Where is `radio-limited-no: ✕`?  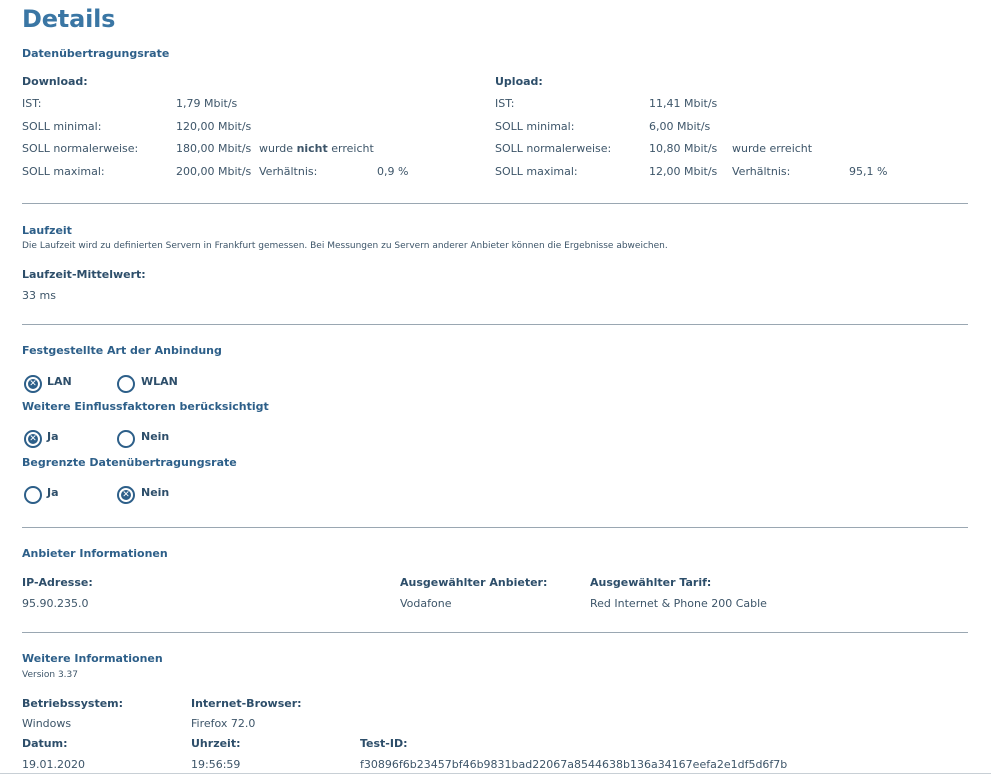
radio-limited-no: ✕ is located at coordinates (126, 495).